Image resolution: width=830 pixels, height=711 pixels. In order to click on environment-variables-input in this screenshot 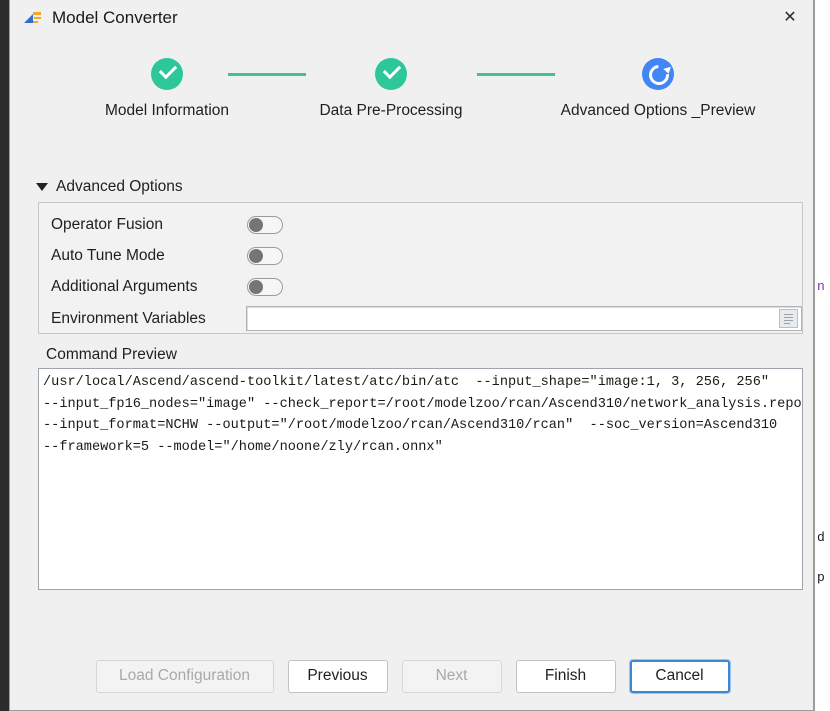, I will do `click(523, 318)`.